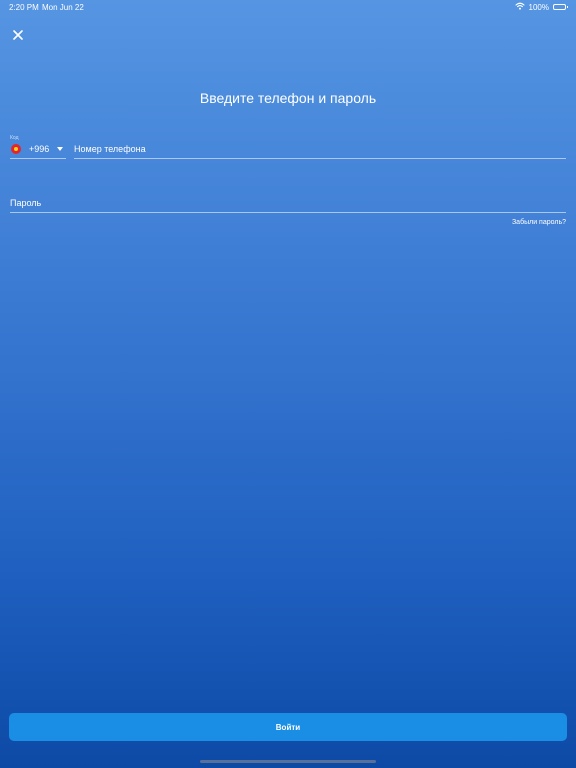 The image size is (576, 768). Describe the element at coordinates (60, 149) in the screenshot. I see `chevron-down-icon` at that location.